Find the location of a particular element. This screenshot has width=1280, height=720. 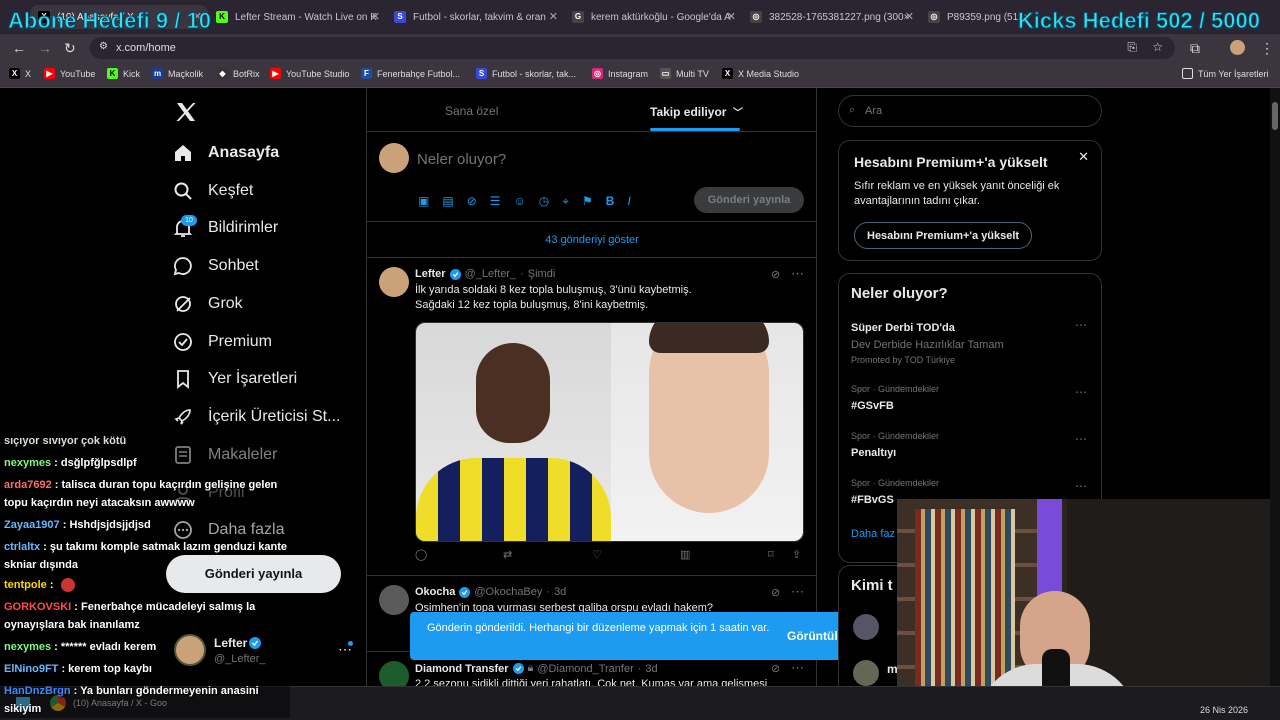

post-author: Lefter is located at coordinates (430, 274).